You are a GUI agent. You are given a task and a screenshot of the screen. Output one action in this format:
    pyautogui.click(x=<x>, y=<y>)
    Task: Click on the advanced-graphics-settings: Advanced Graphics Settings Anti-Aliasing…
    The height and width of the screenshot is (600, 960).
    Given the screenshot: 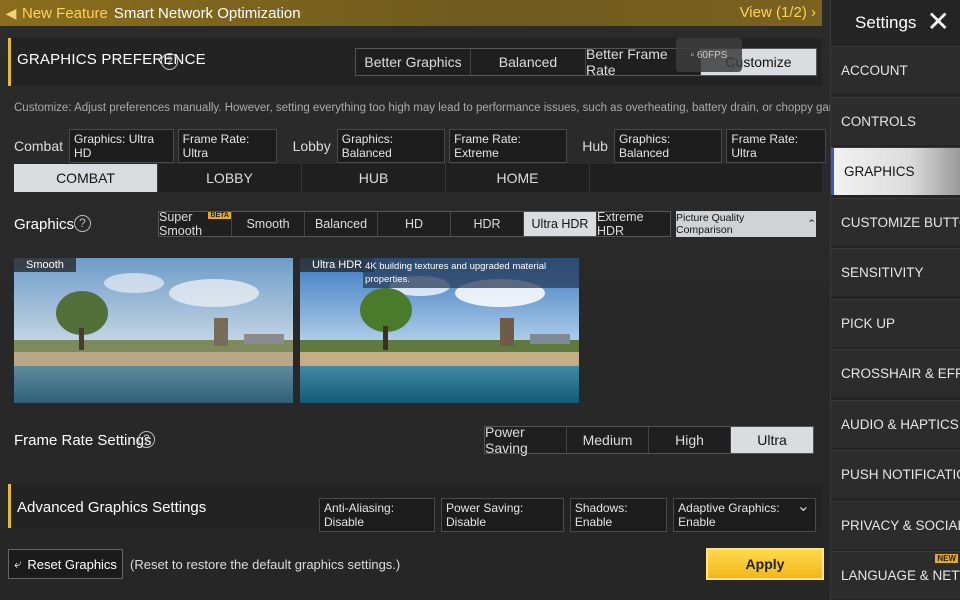 What is the action you would take?
    pyautogui.click(x=415, y=508)
    